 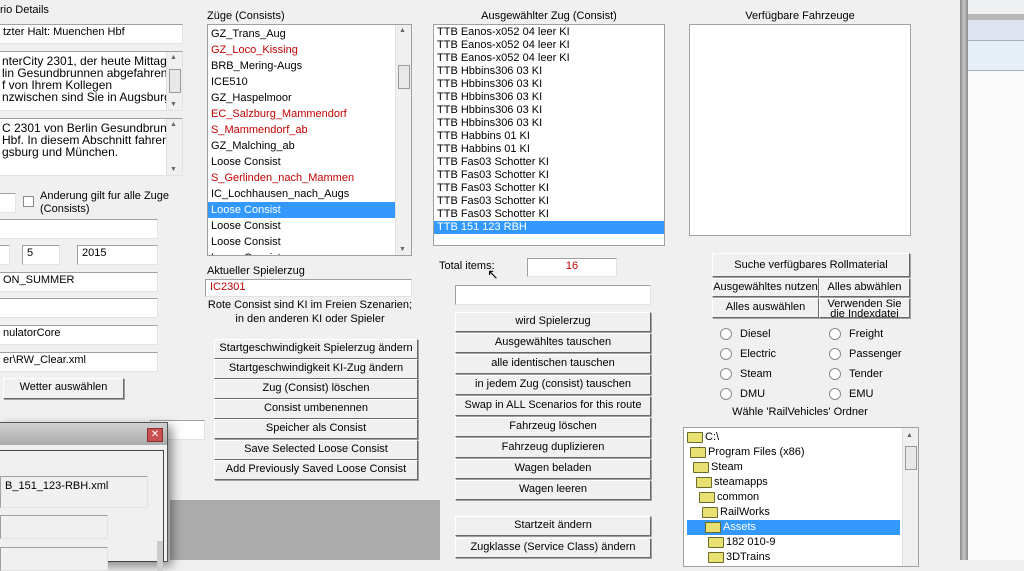 What do you see at coordinates (173, 104) in the screenshot?
I see `scroll-down-icon: ▼` at bounding box center [173, 104].